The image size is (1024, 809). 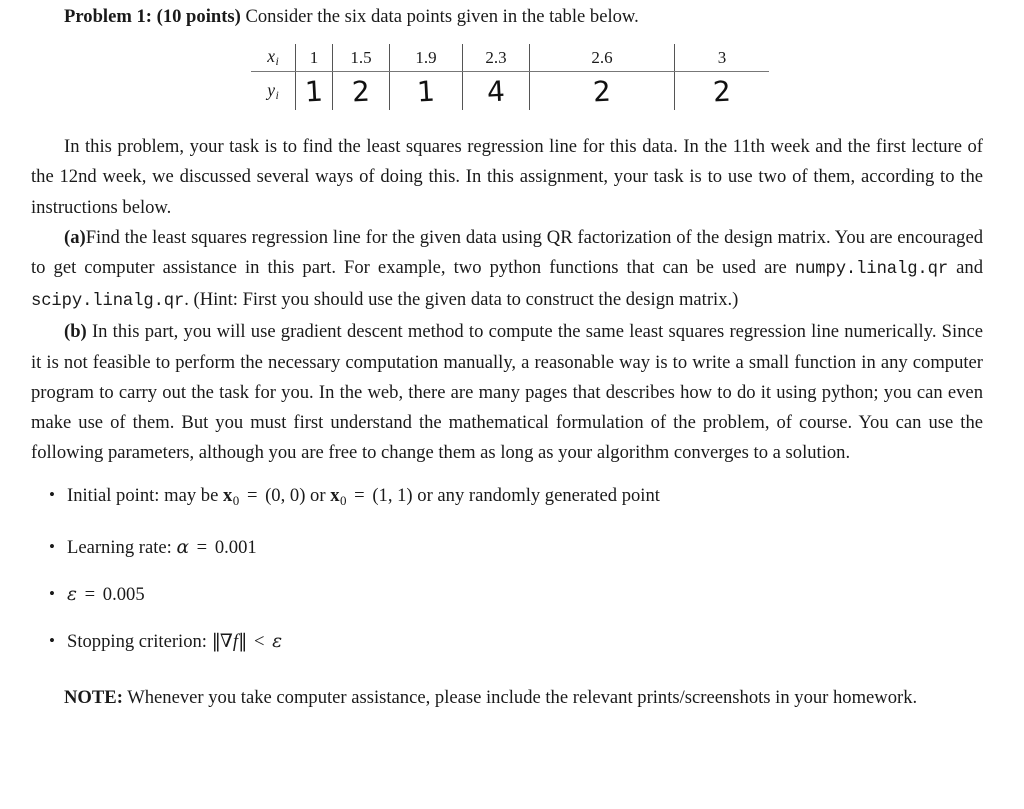 I want to click on initial-point-value-2: (1, 1), so click(x=392, y=496).